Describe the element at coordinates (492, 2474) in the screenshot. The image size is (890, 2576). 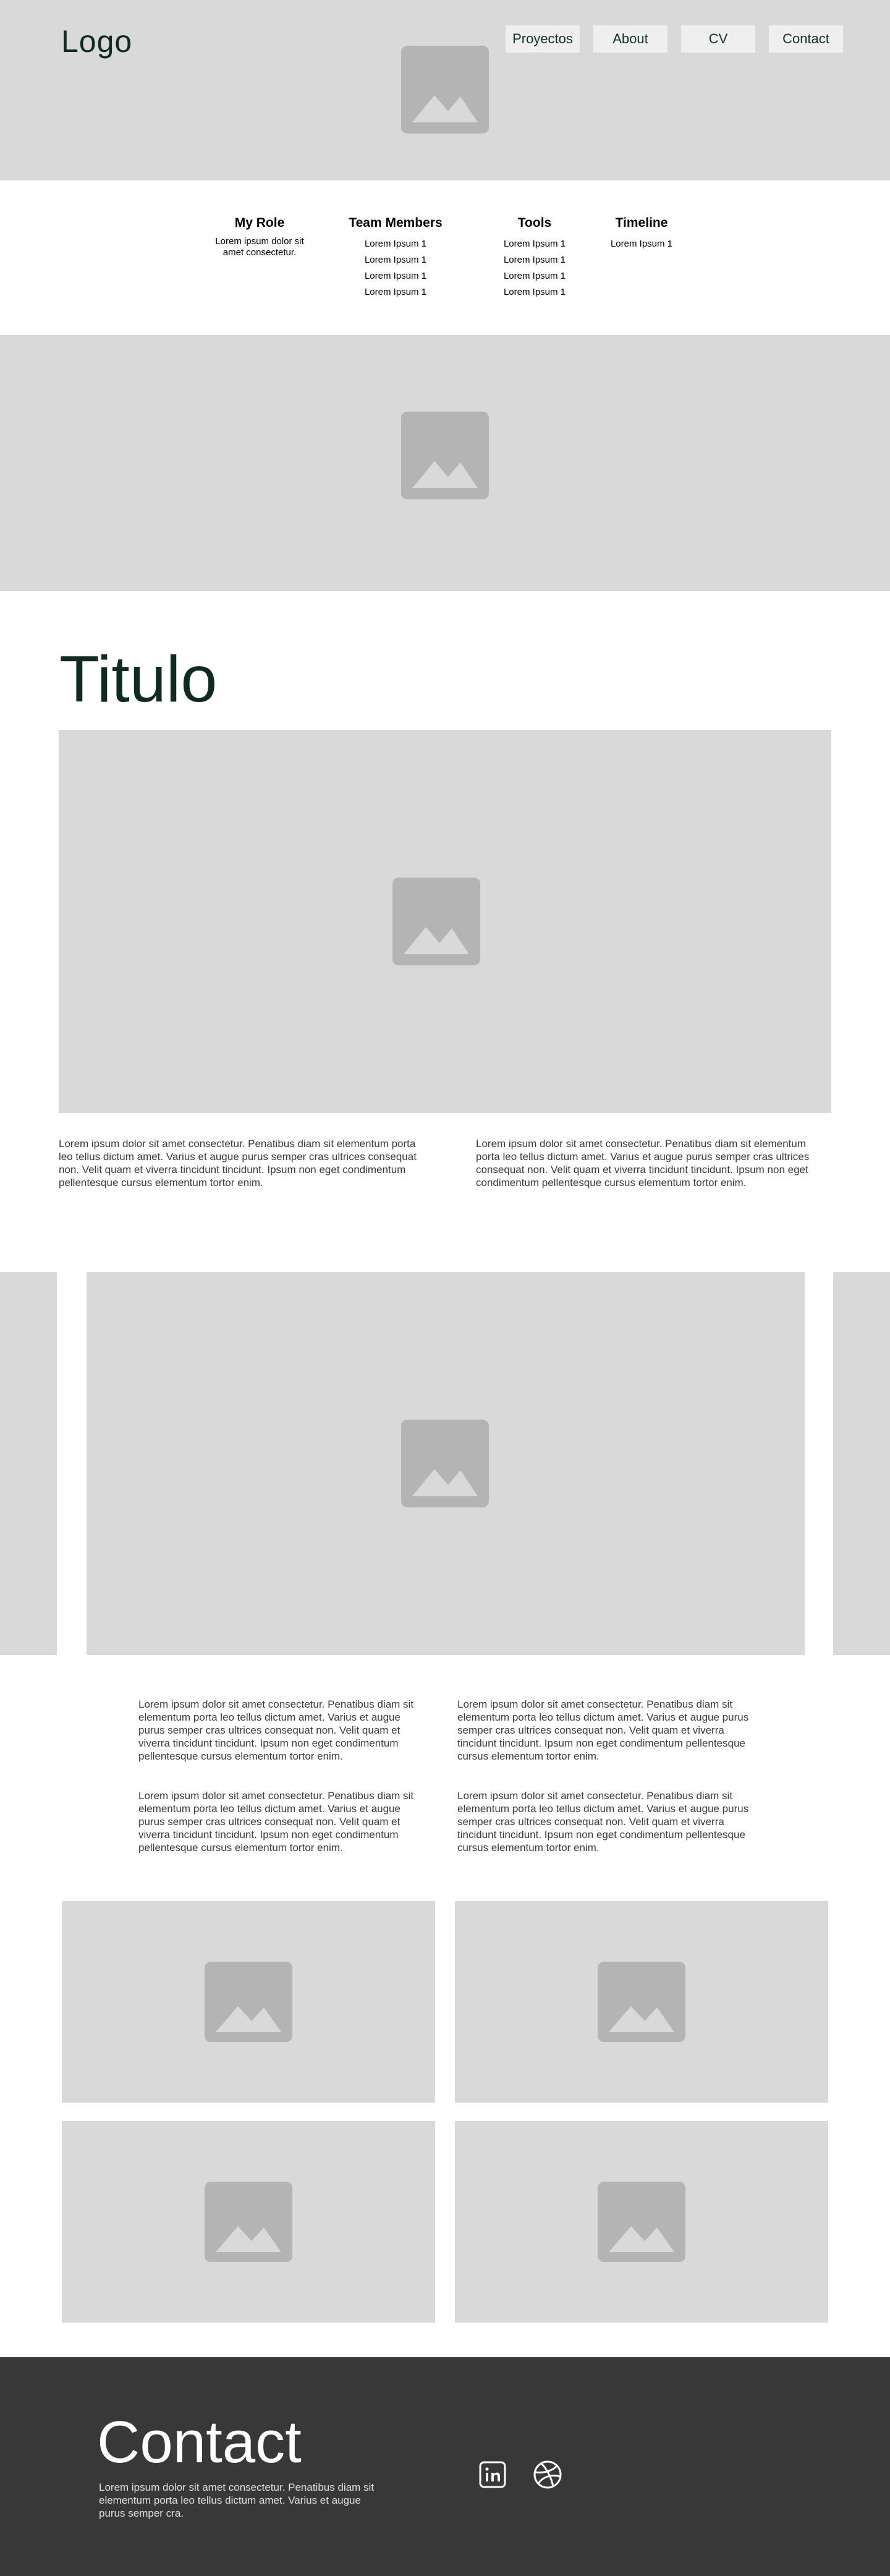
I see `linkedin-icon` at that location.